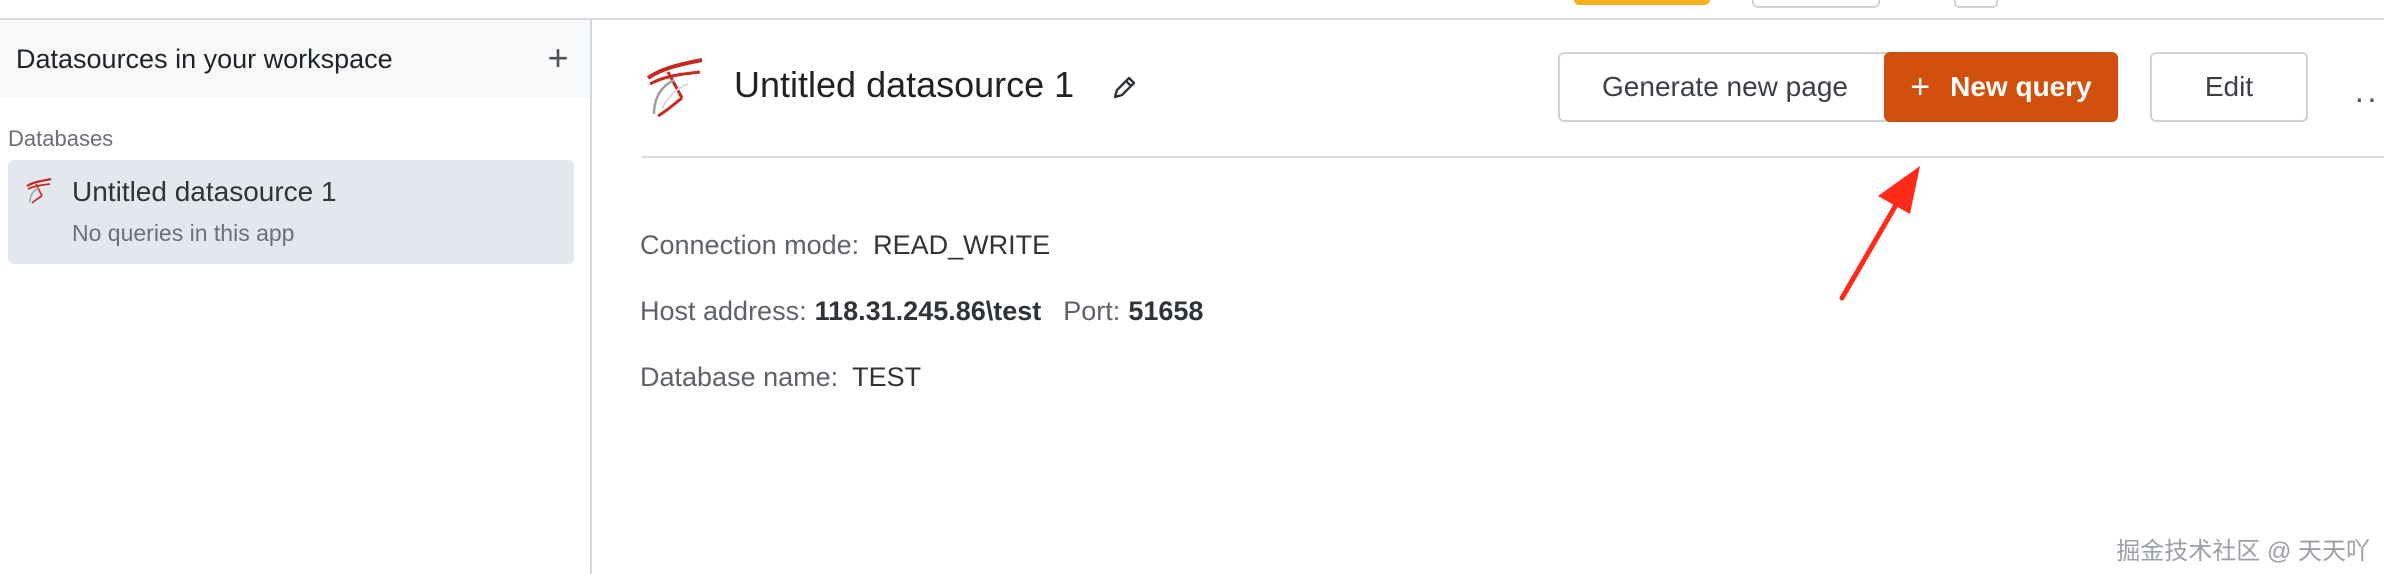  I want to click on database-name-label: Database name:, so click(739, 377).